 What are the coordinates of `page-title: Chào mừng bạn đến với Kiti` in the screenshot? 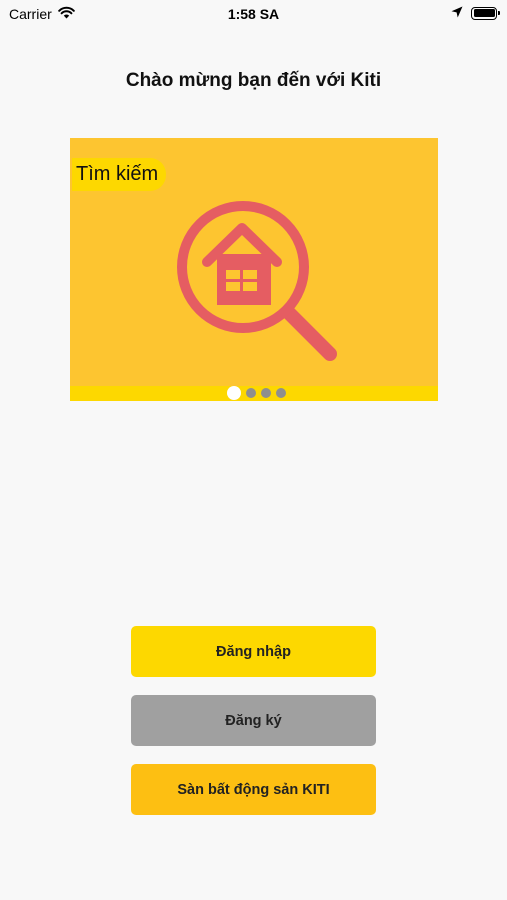 It's located at (253, 80).